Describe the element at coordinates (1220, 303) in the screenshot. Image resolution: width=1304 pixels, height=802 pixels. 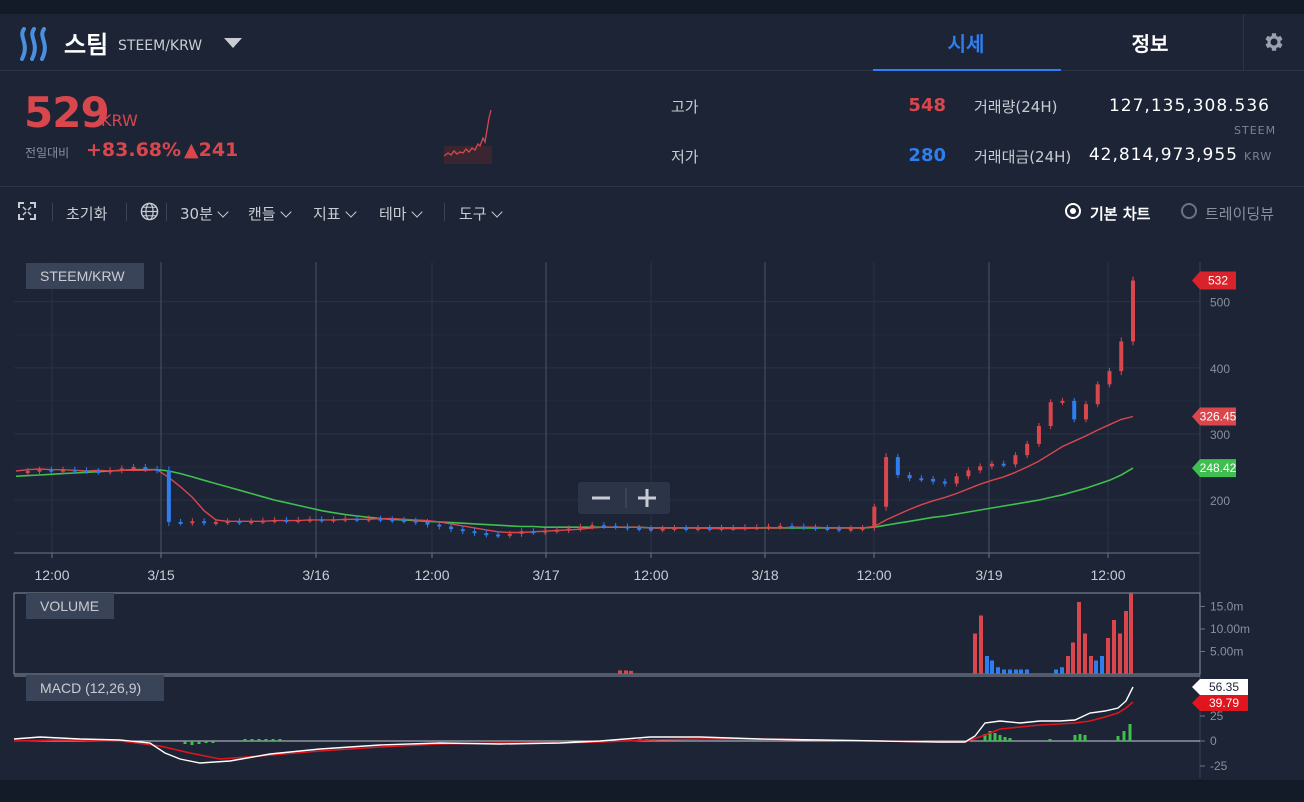
I see `y-tick-label: 500` at that location.